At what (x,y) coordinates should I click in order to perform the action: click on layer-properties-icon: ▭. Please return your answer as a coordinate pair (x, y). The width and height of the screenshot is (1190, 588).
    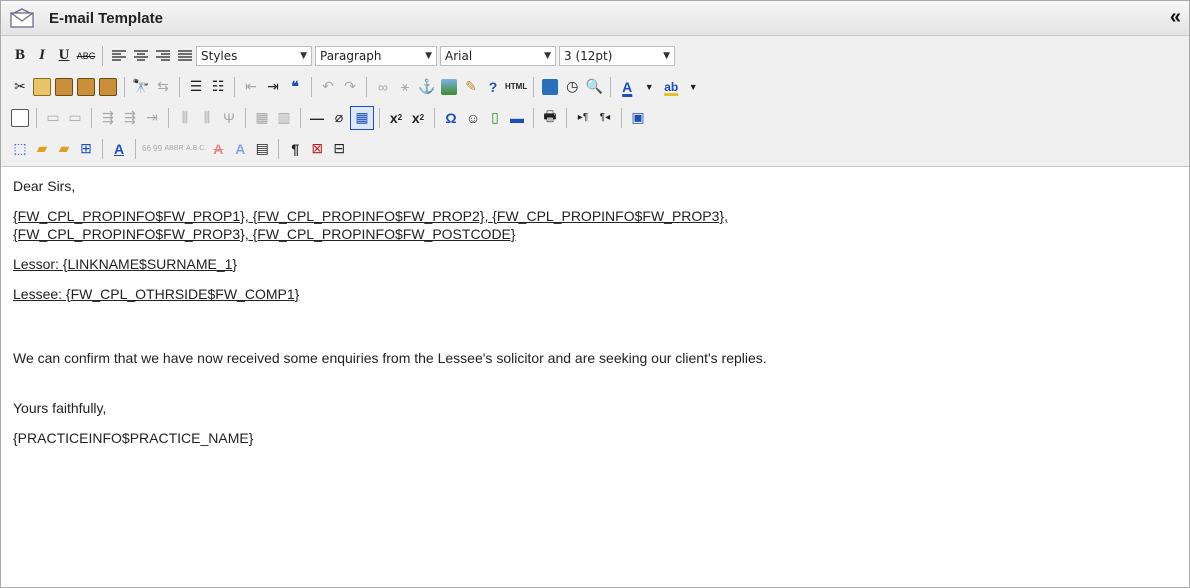
    Looking at the image, I should click on (75, 118).